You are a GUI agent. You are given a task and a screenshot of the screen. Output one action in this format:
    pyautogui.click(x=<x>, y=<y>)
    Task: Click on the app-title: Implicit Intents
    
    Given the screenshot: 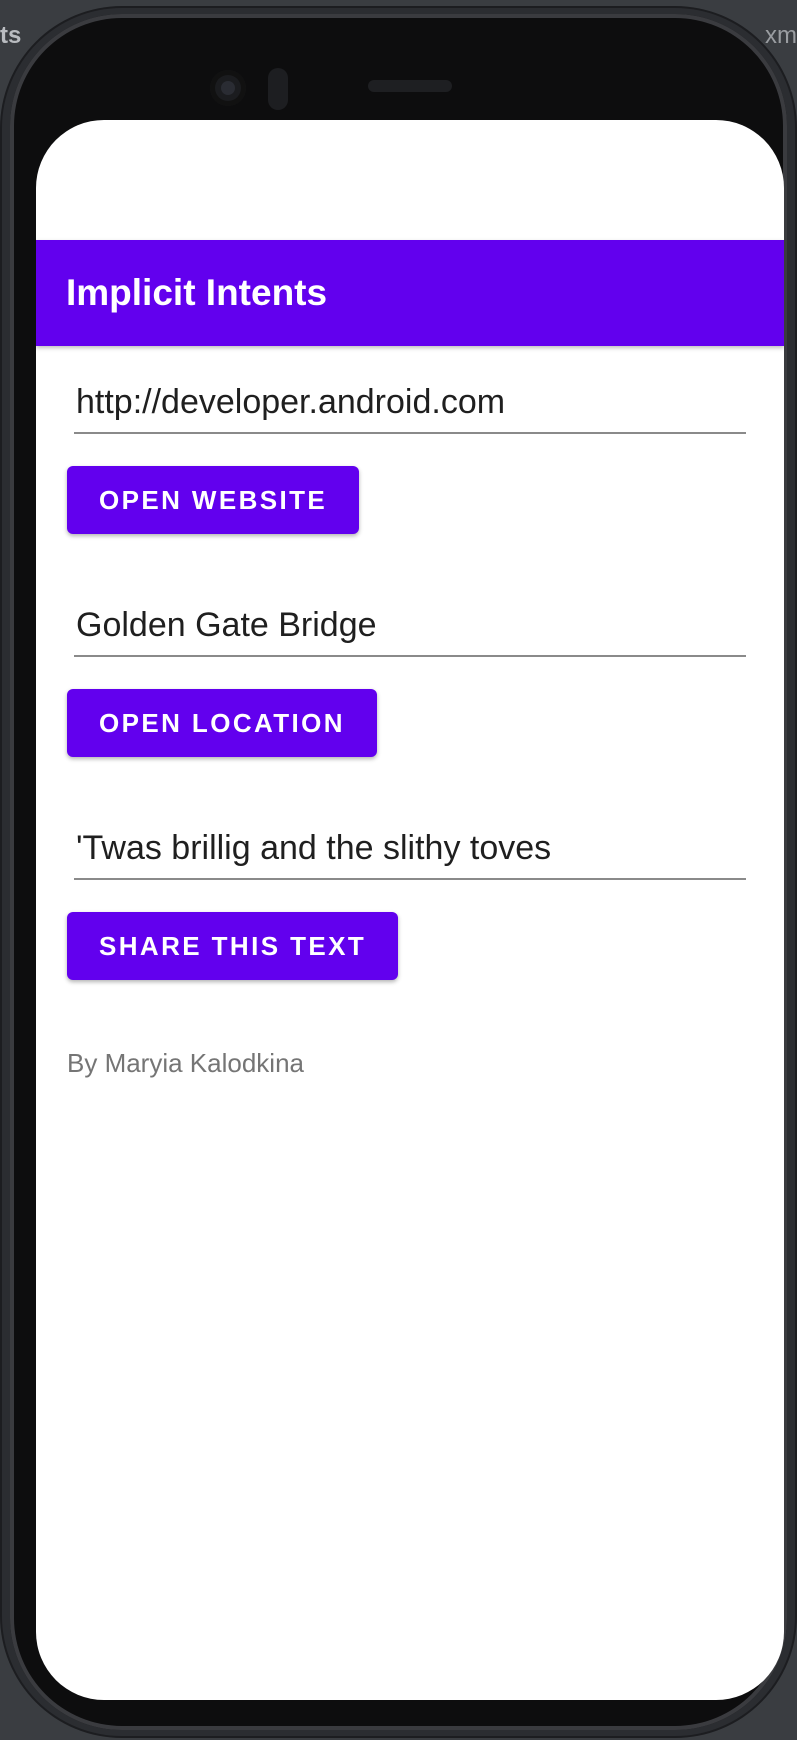 What is the action you would take?
    pyautogui.click(x=197, y=292)
    